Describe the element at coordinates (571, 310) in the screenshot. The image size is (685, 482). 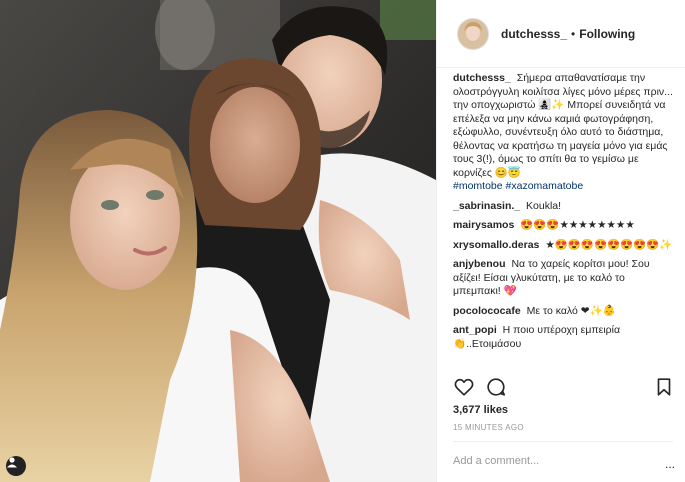
I see `comment-text: Με το καλό ❤✨👶` at that location.